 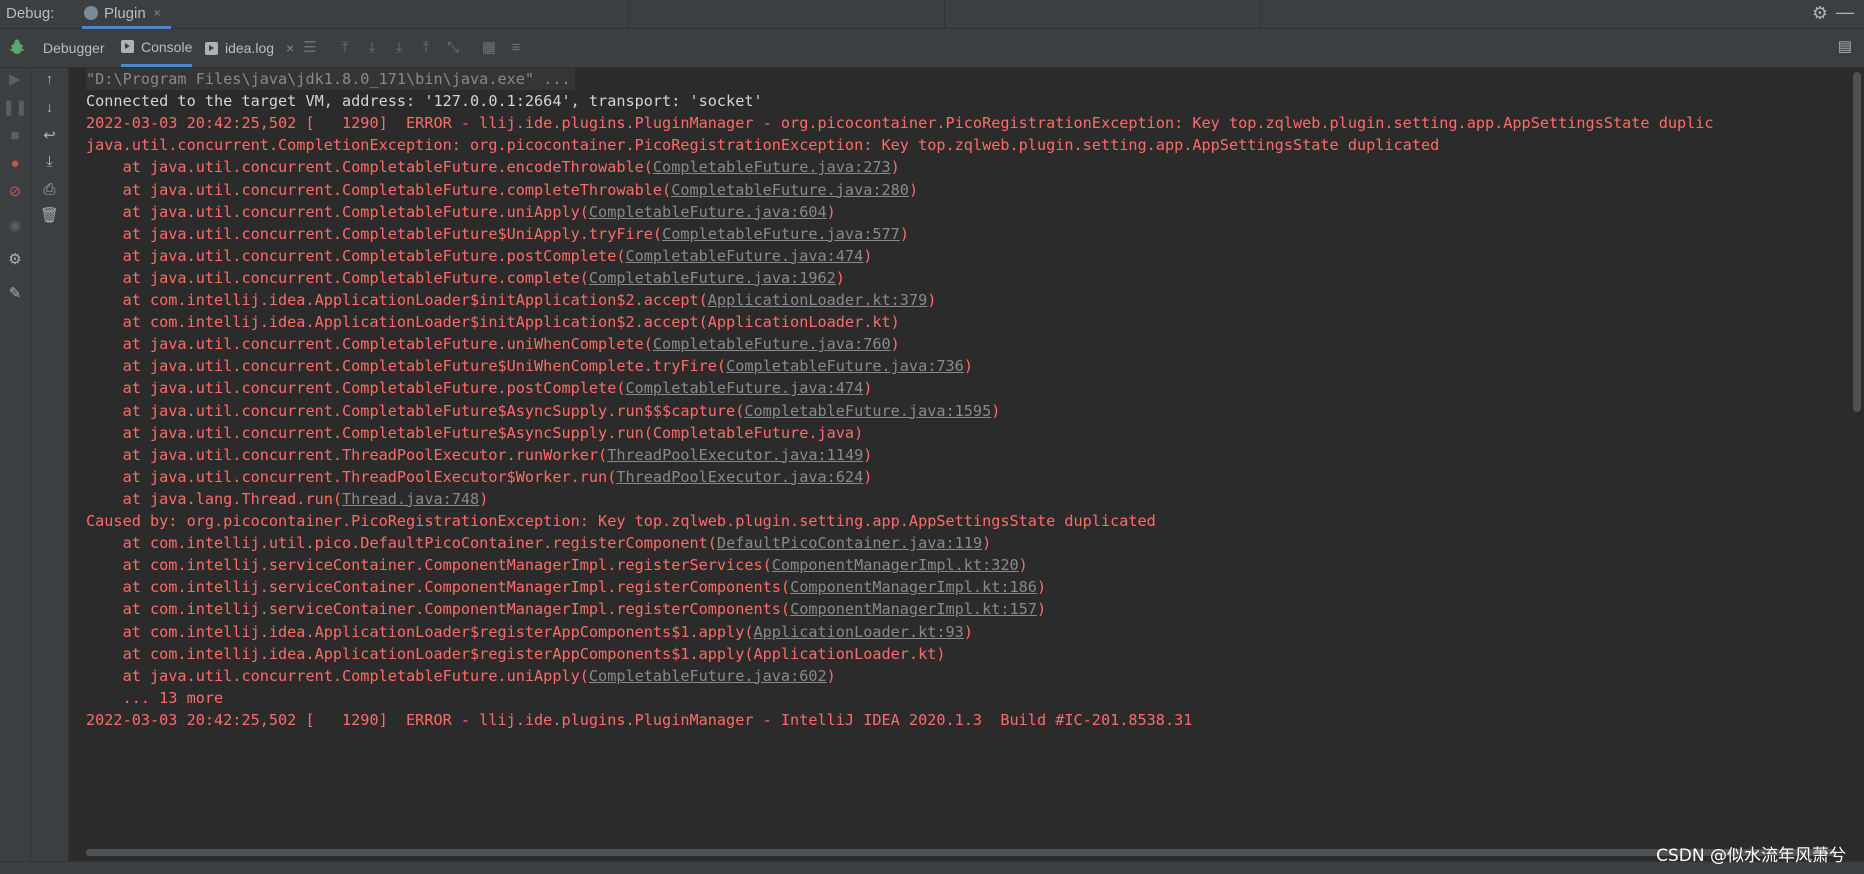 What do you see at coordinates (410, 499) in the screenshot?
I see `stack-trace-link: Thread.java:748` at bounding box center [410, 499].